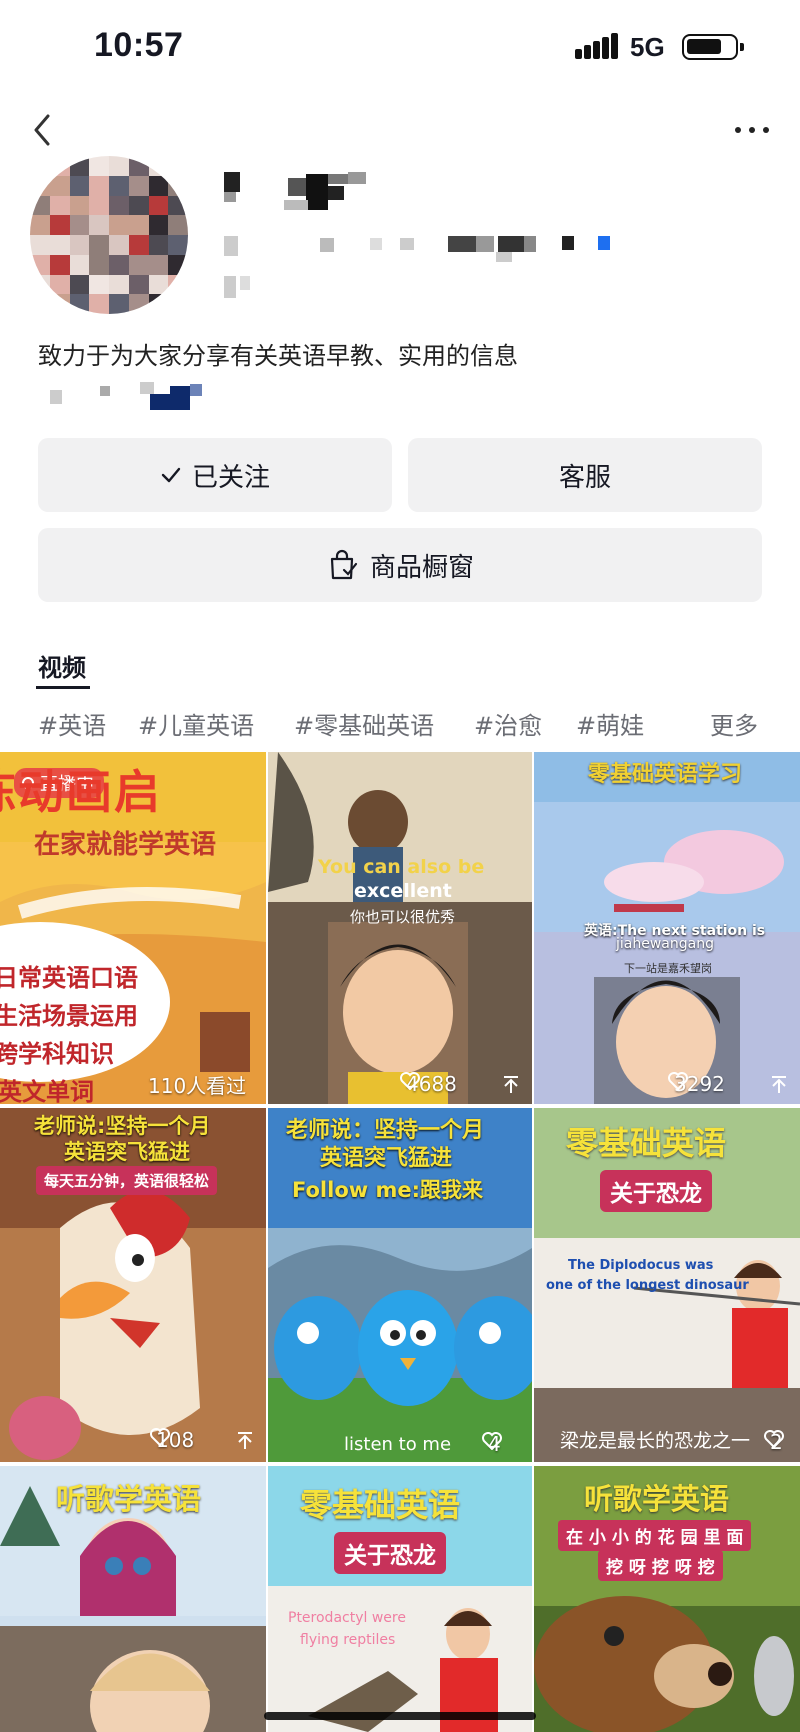 This screenshot has width=800, height=1732. I want to click on followed-button: 已关注, so click(215, 475).